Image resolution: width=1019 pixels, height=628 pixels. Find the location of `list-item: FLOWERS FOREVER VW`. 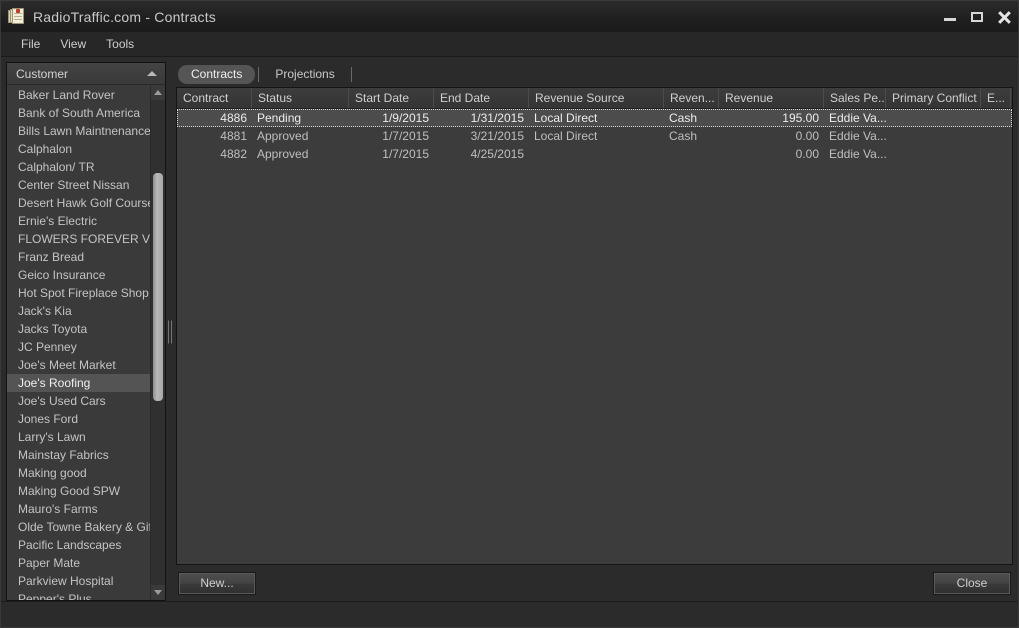

list-item: FLOWERS FOREVER VW is located at coordinates (78, 239).